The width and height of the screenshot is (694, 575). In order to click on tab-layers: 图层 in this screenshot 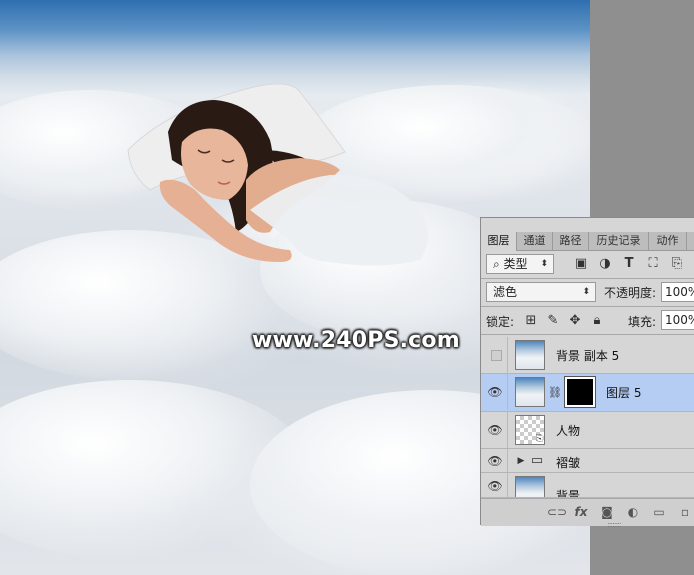, I will do `click(499, 241)`.